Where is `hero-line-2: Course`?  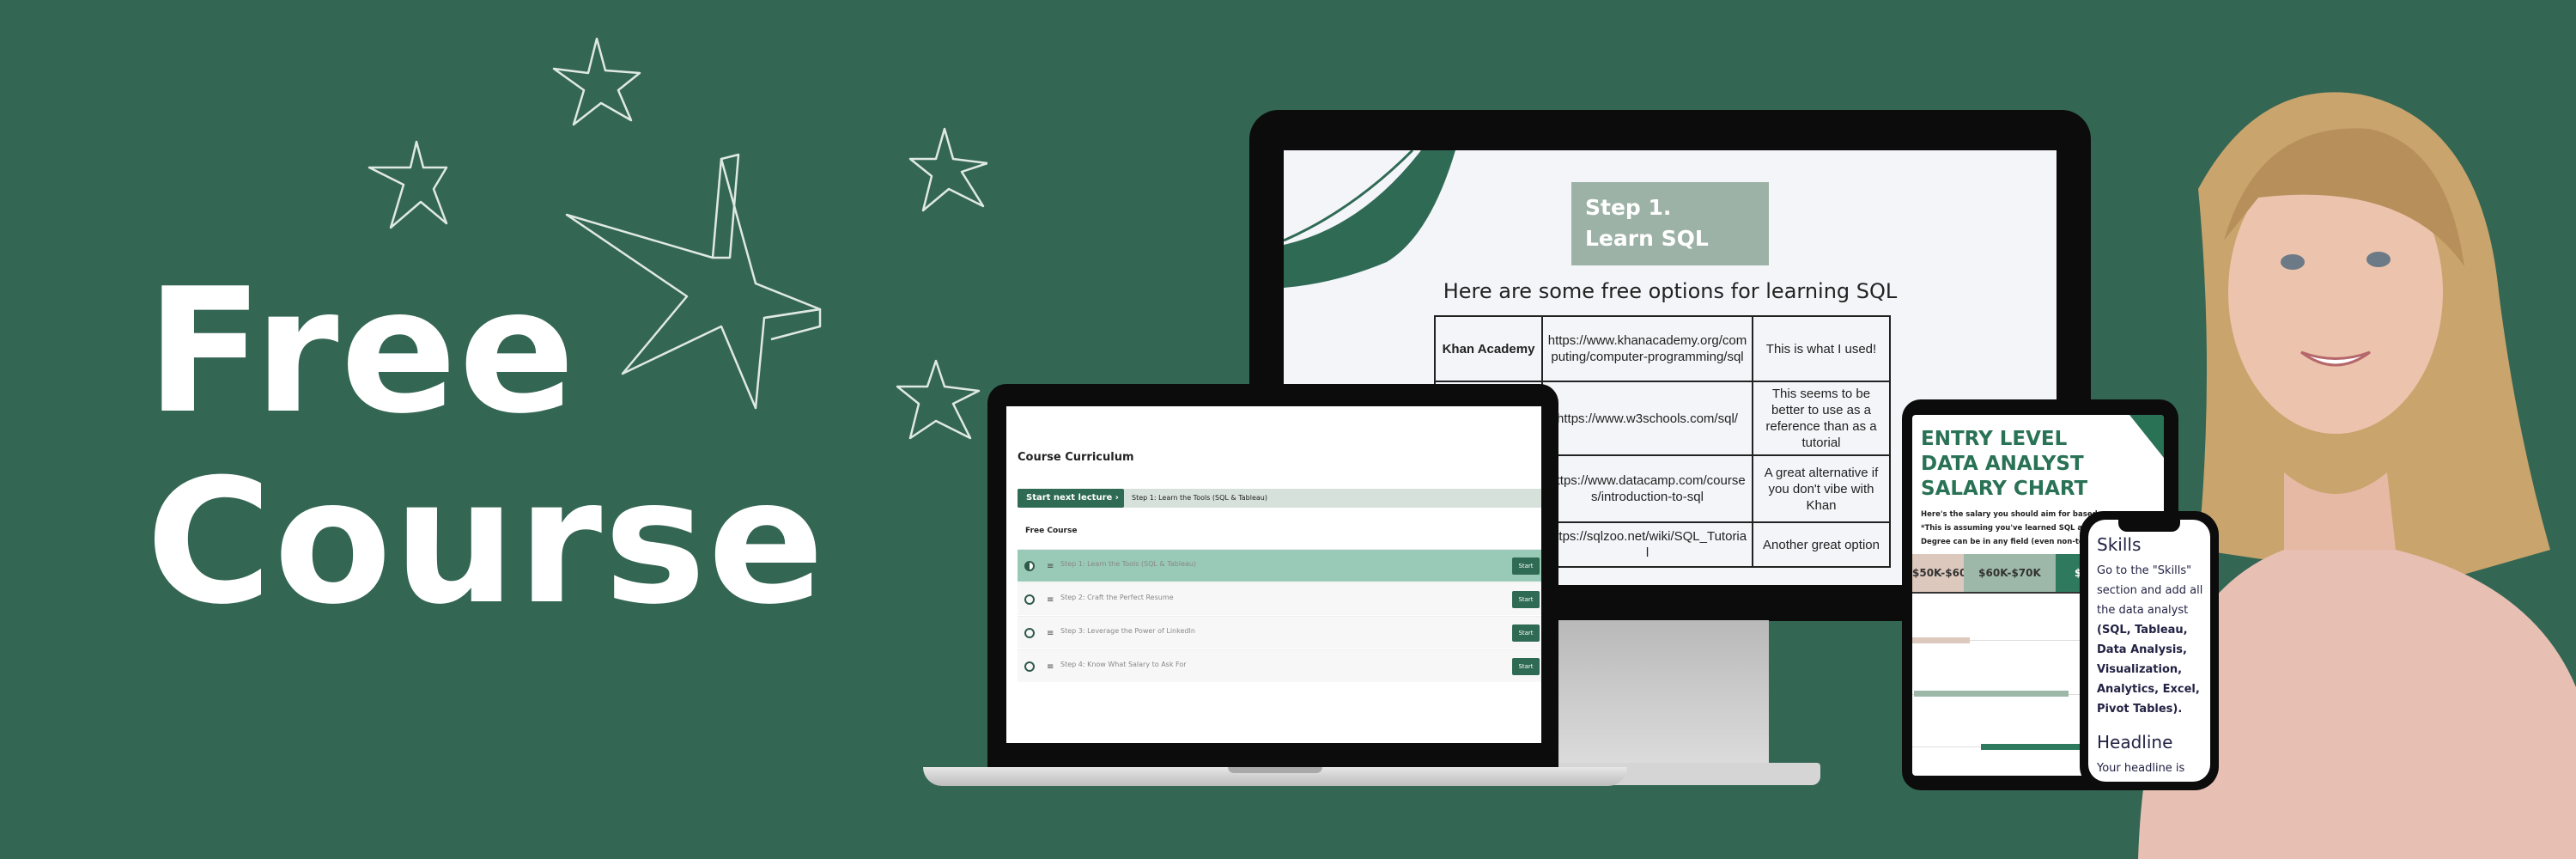
hero-line-2: Course is located at coordinates (486, 542).